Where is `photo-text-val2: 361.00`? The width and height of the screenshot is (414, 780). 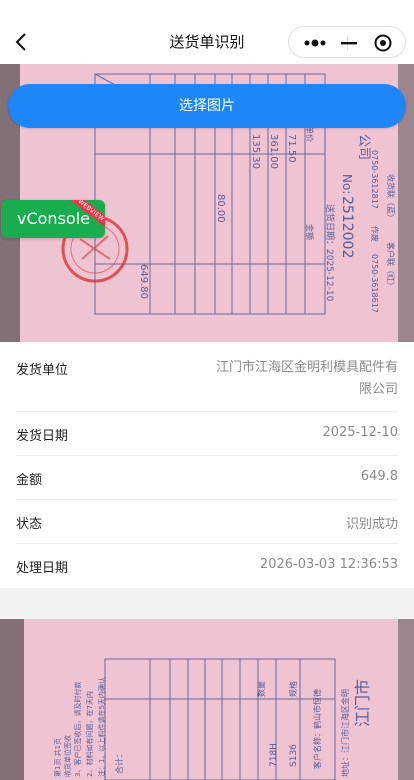
photo-text-val2: 361.00 is located at coordinates (273, 151).